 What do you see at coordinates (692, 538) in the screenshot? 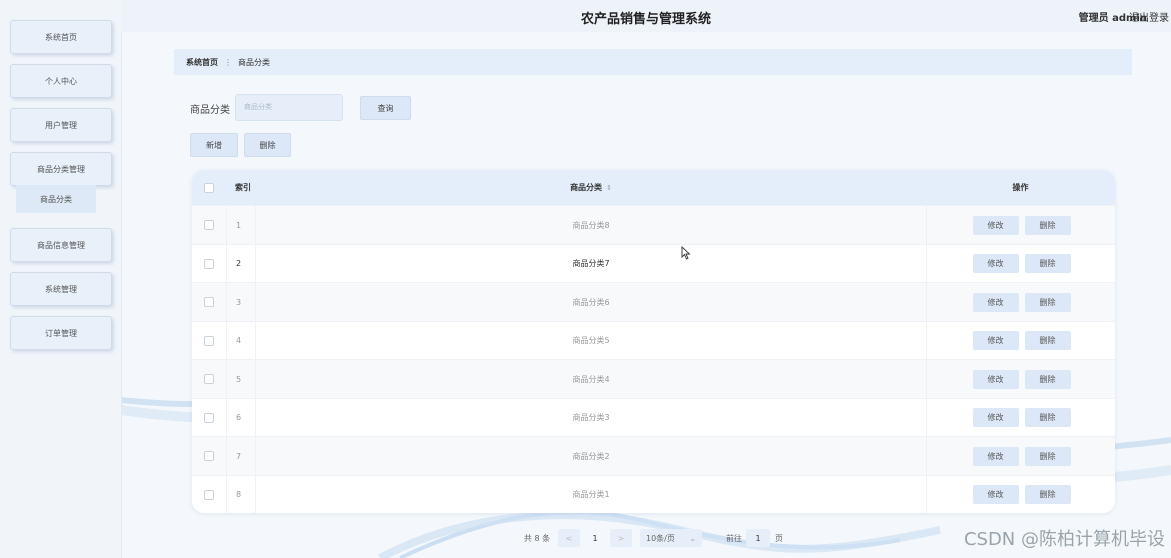
I see `chevron-down-icon: ⌄` at bounding box center [692, 538].